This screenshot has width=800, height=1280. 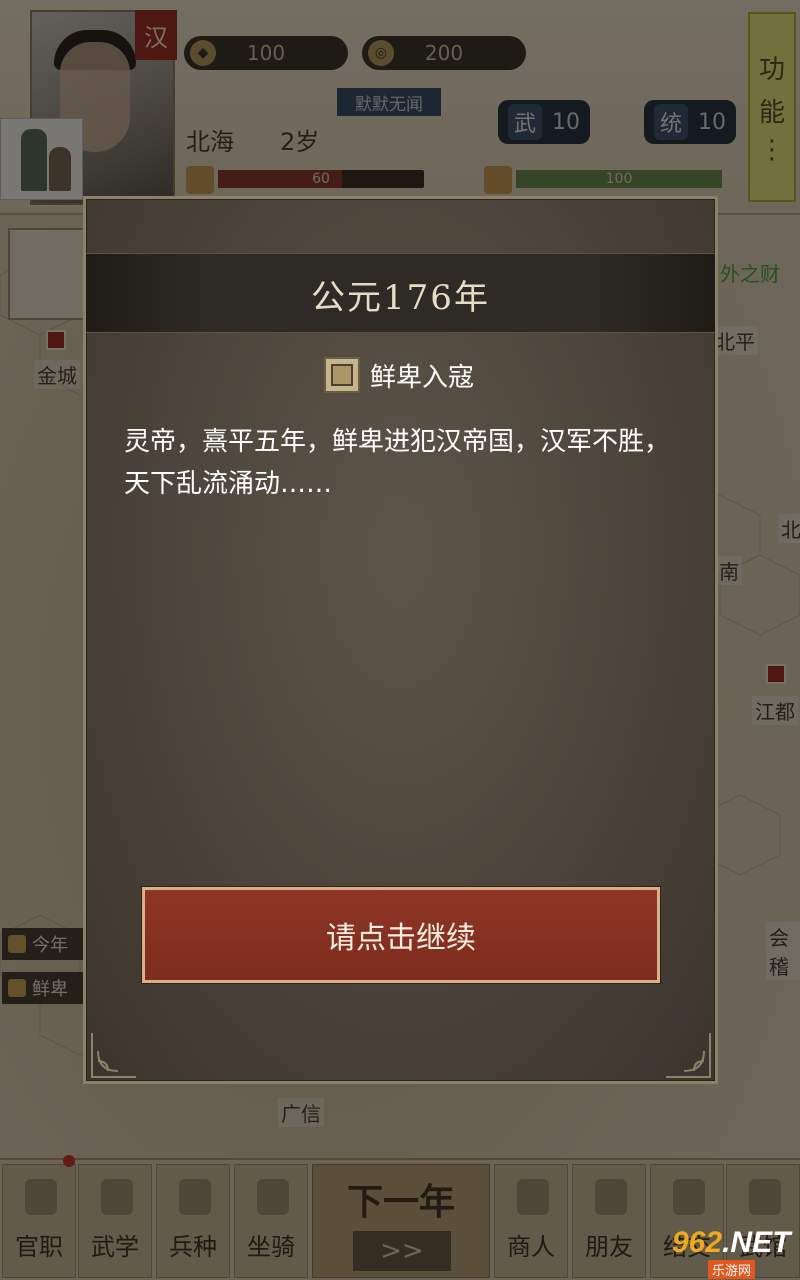 What do you see at coordinates (342, 375) in the screenshot?
I see `scroll-icon` at bounding box center [342, 375].